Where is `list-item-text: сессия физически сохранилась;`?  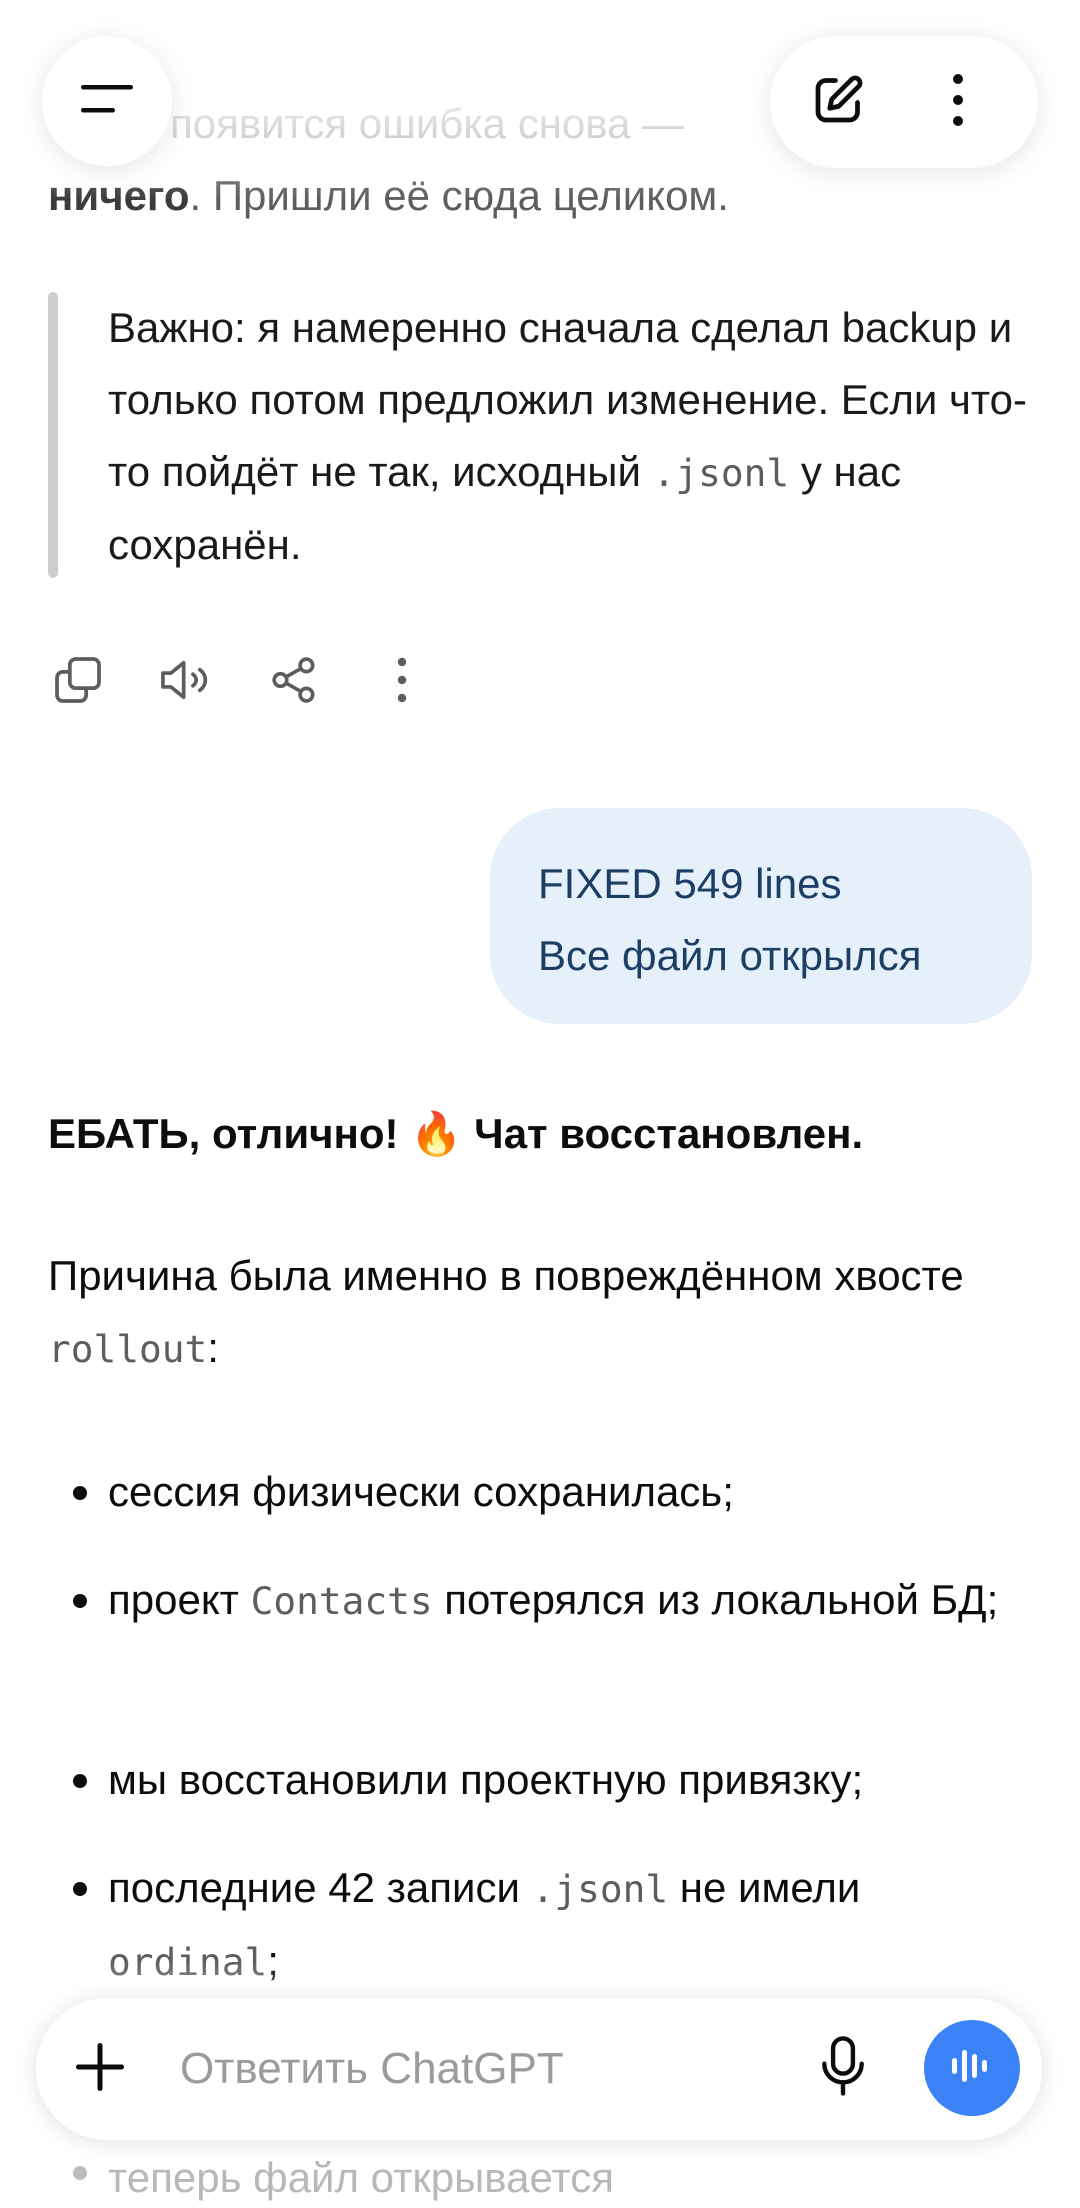
list-item-text: сессия физически сохранилась; is located at coordinates (421, 1491).